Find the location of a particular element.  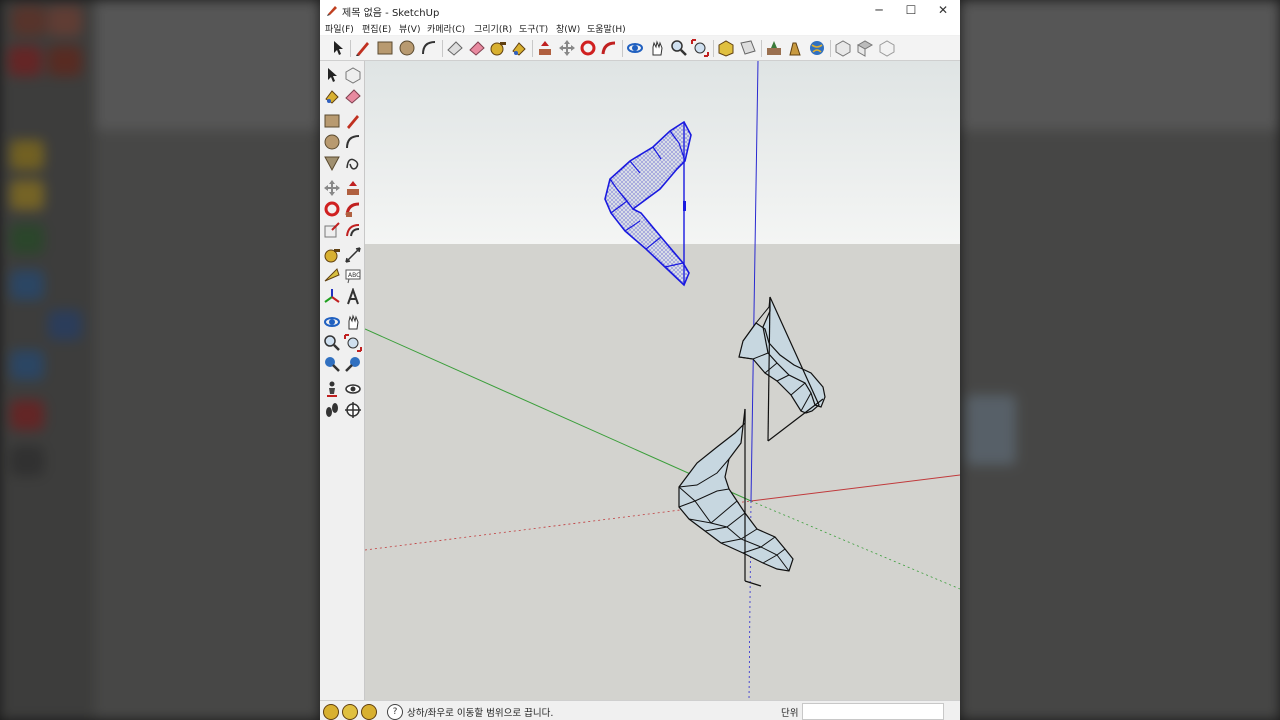

geo-location-icon is located at coordinates (331, 712).